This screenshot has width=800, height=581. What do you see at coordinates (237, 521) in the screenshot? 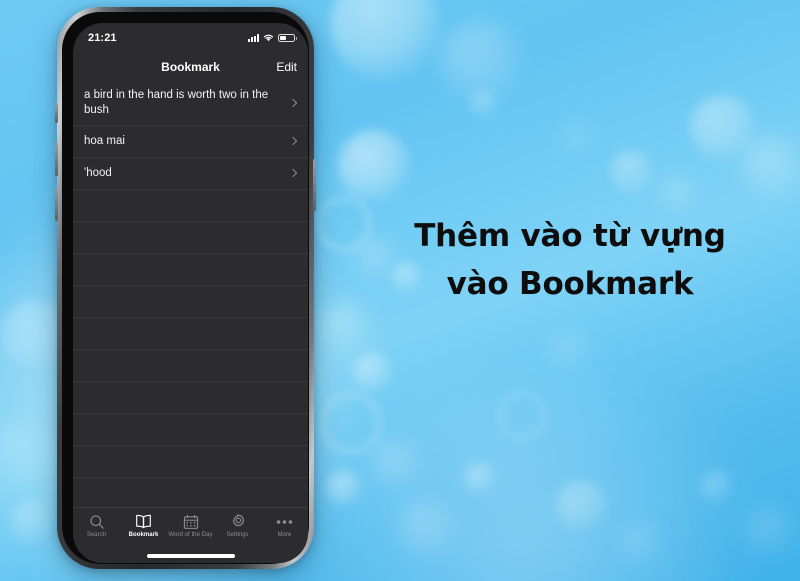
I see `gear-icon` at bounding box center [237, 521].